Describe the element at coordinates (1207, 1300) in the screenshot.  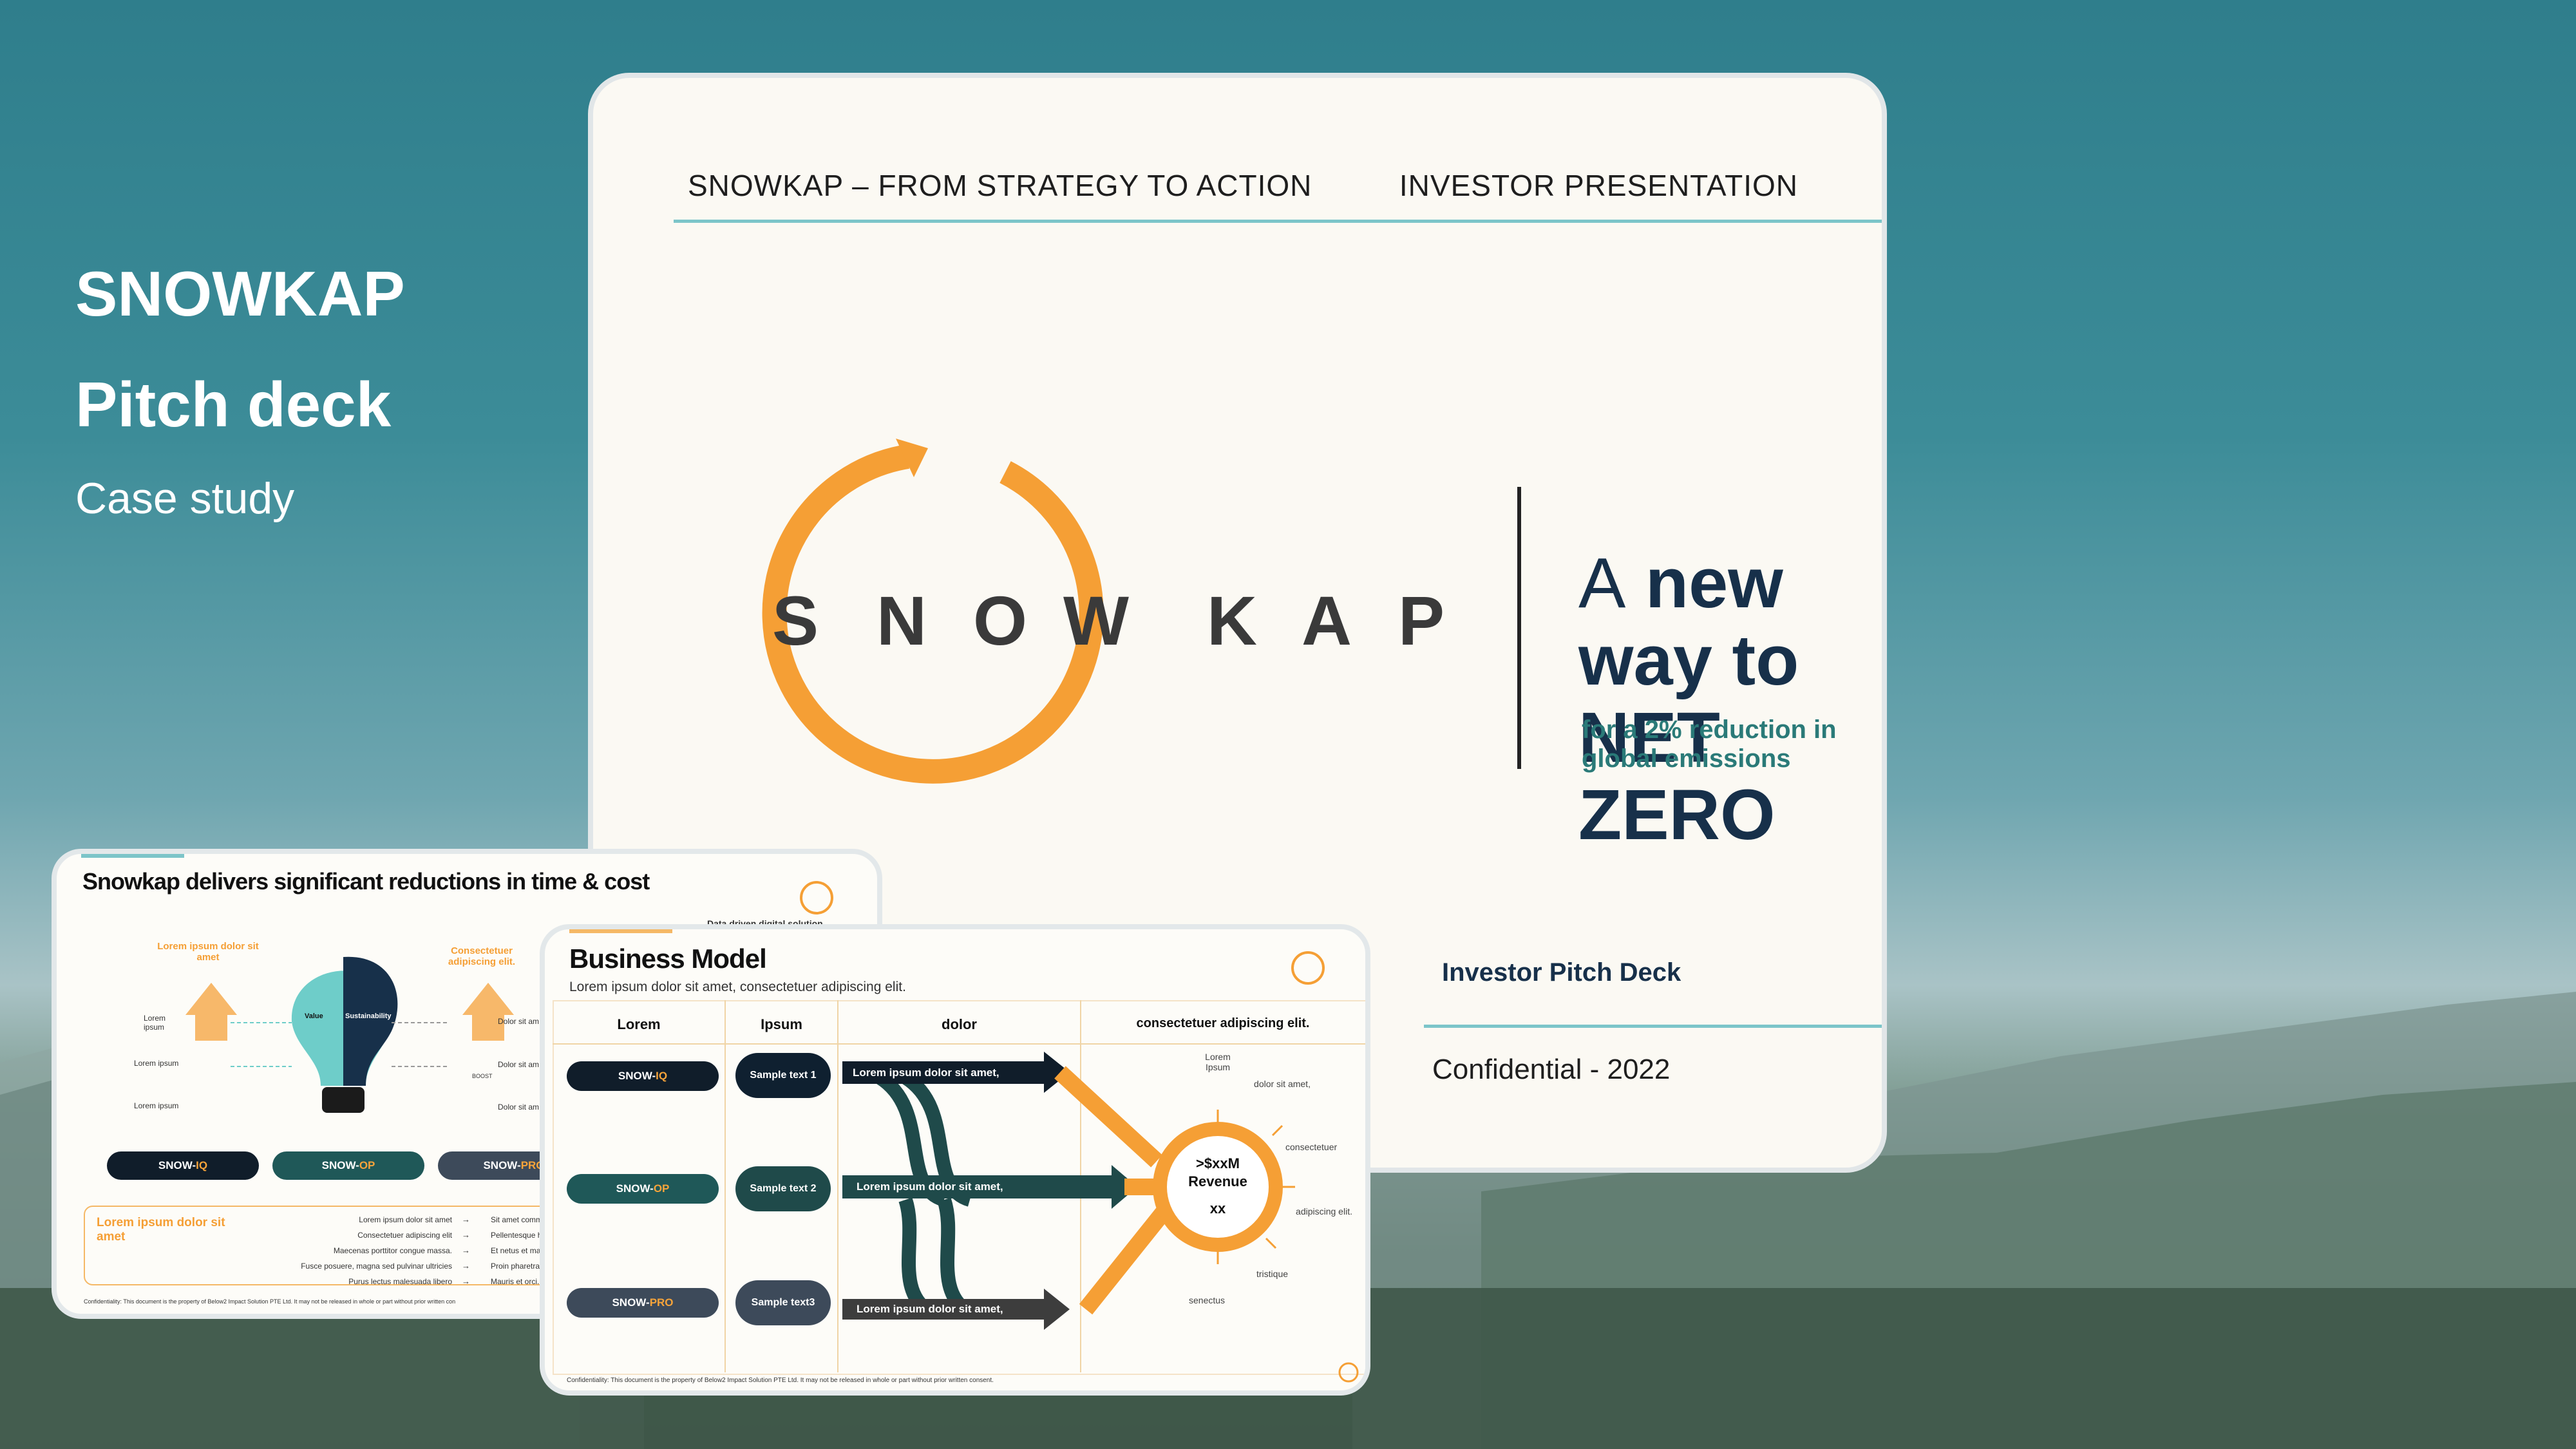
I see `outer-label-6: senectus` at that location.